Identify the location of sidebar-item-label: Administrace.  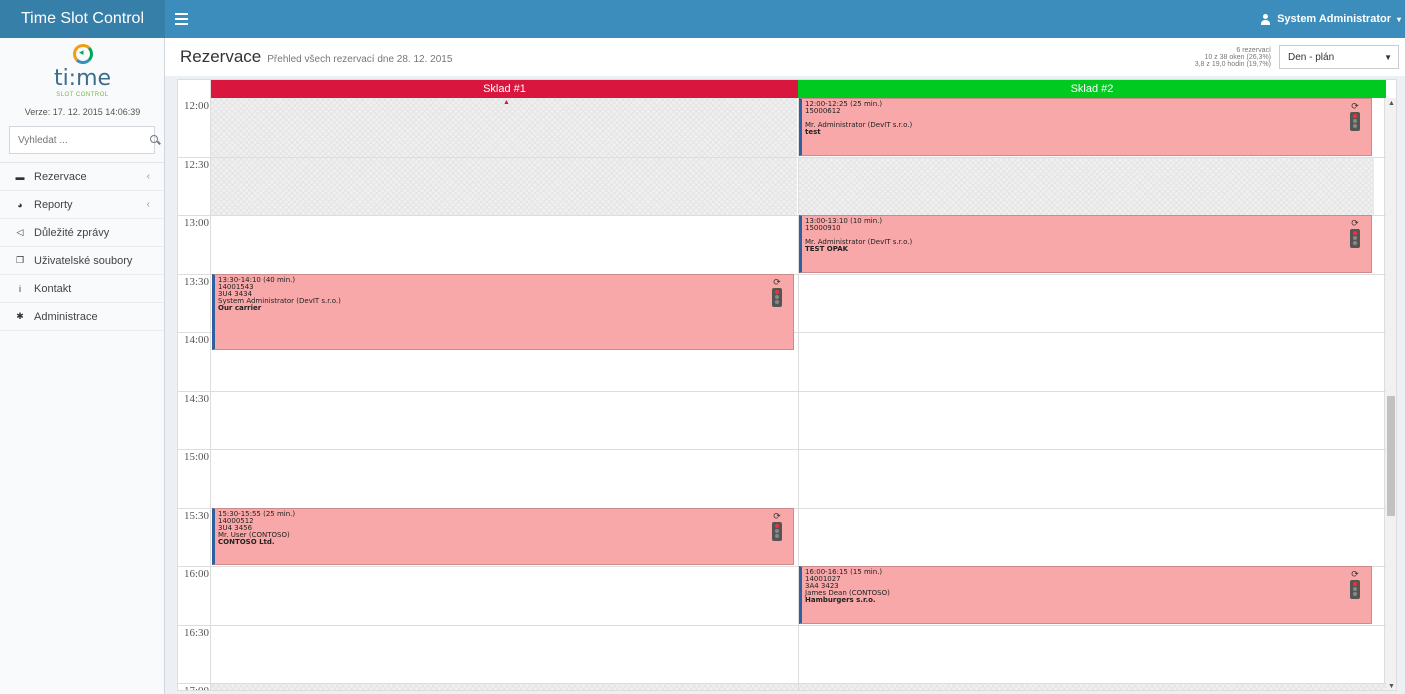
(66, 316).